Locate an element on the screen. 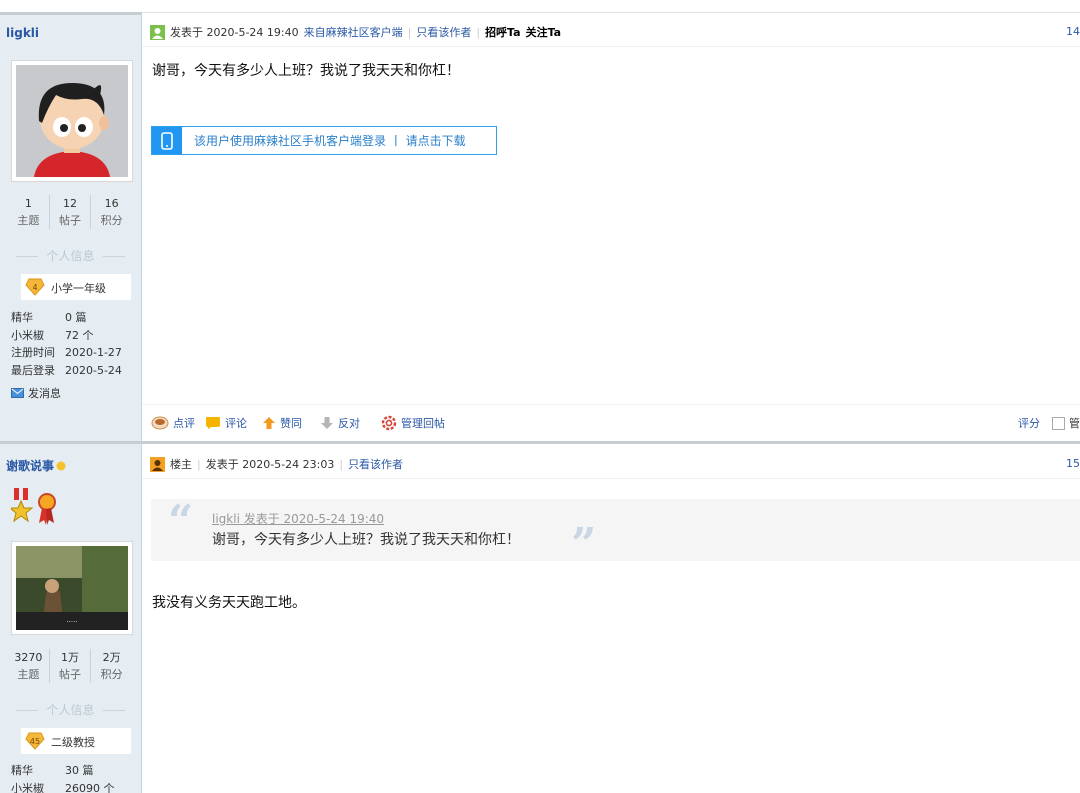  envelope-icon is located at coordinates (17, 393).